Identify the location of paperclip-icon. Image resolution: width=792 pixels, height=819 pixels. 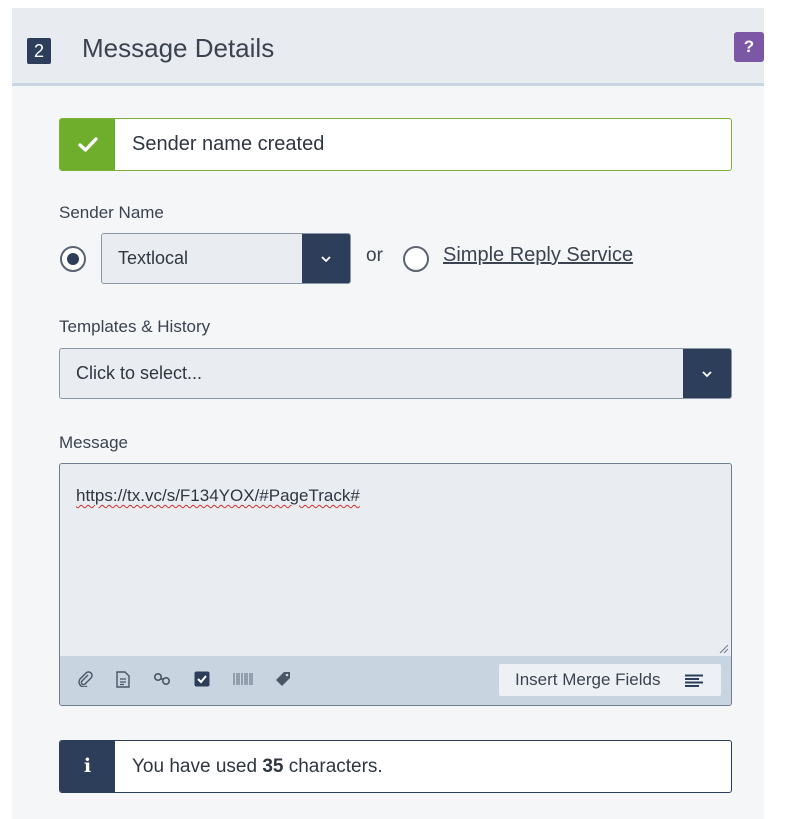
(85, 679).